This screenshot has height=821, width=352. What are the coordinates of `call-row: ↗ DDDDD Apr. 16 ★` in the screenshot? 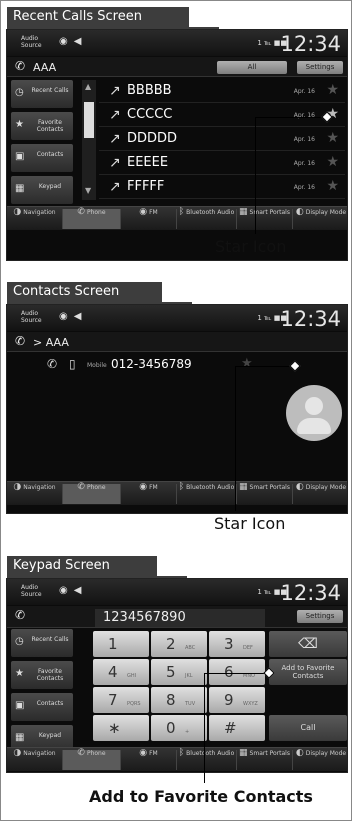 It's located at (222, 139).